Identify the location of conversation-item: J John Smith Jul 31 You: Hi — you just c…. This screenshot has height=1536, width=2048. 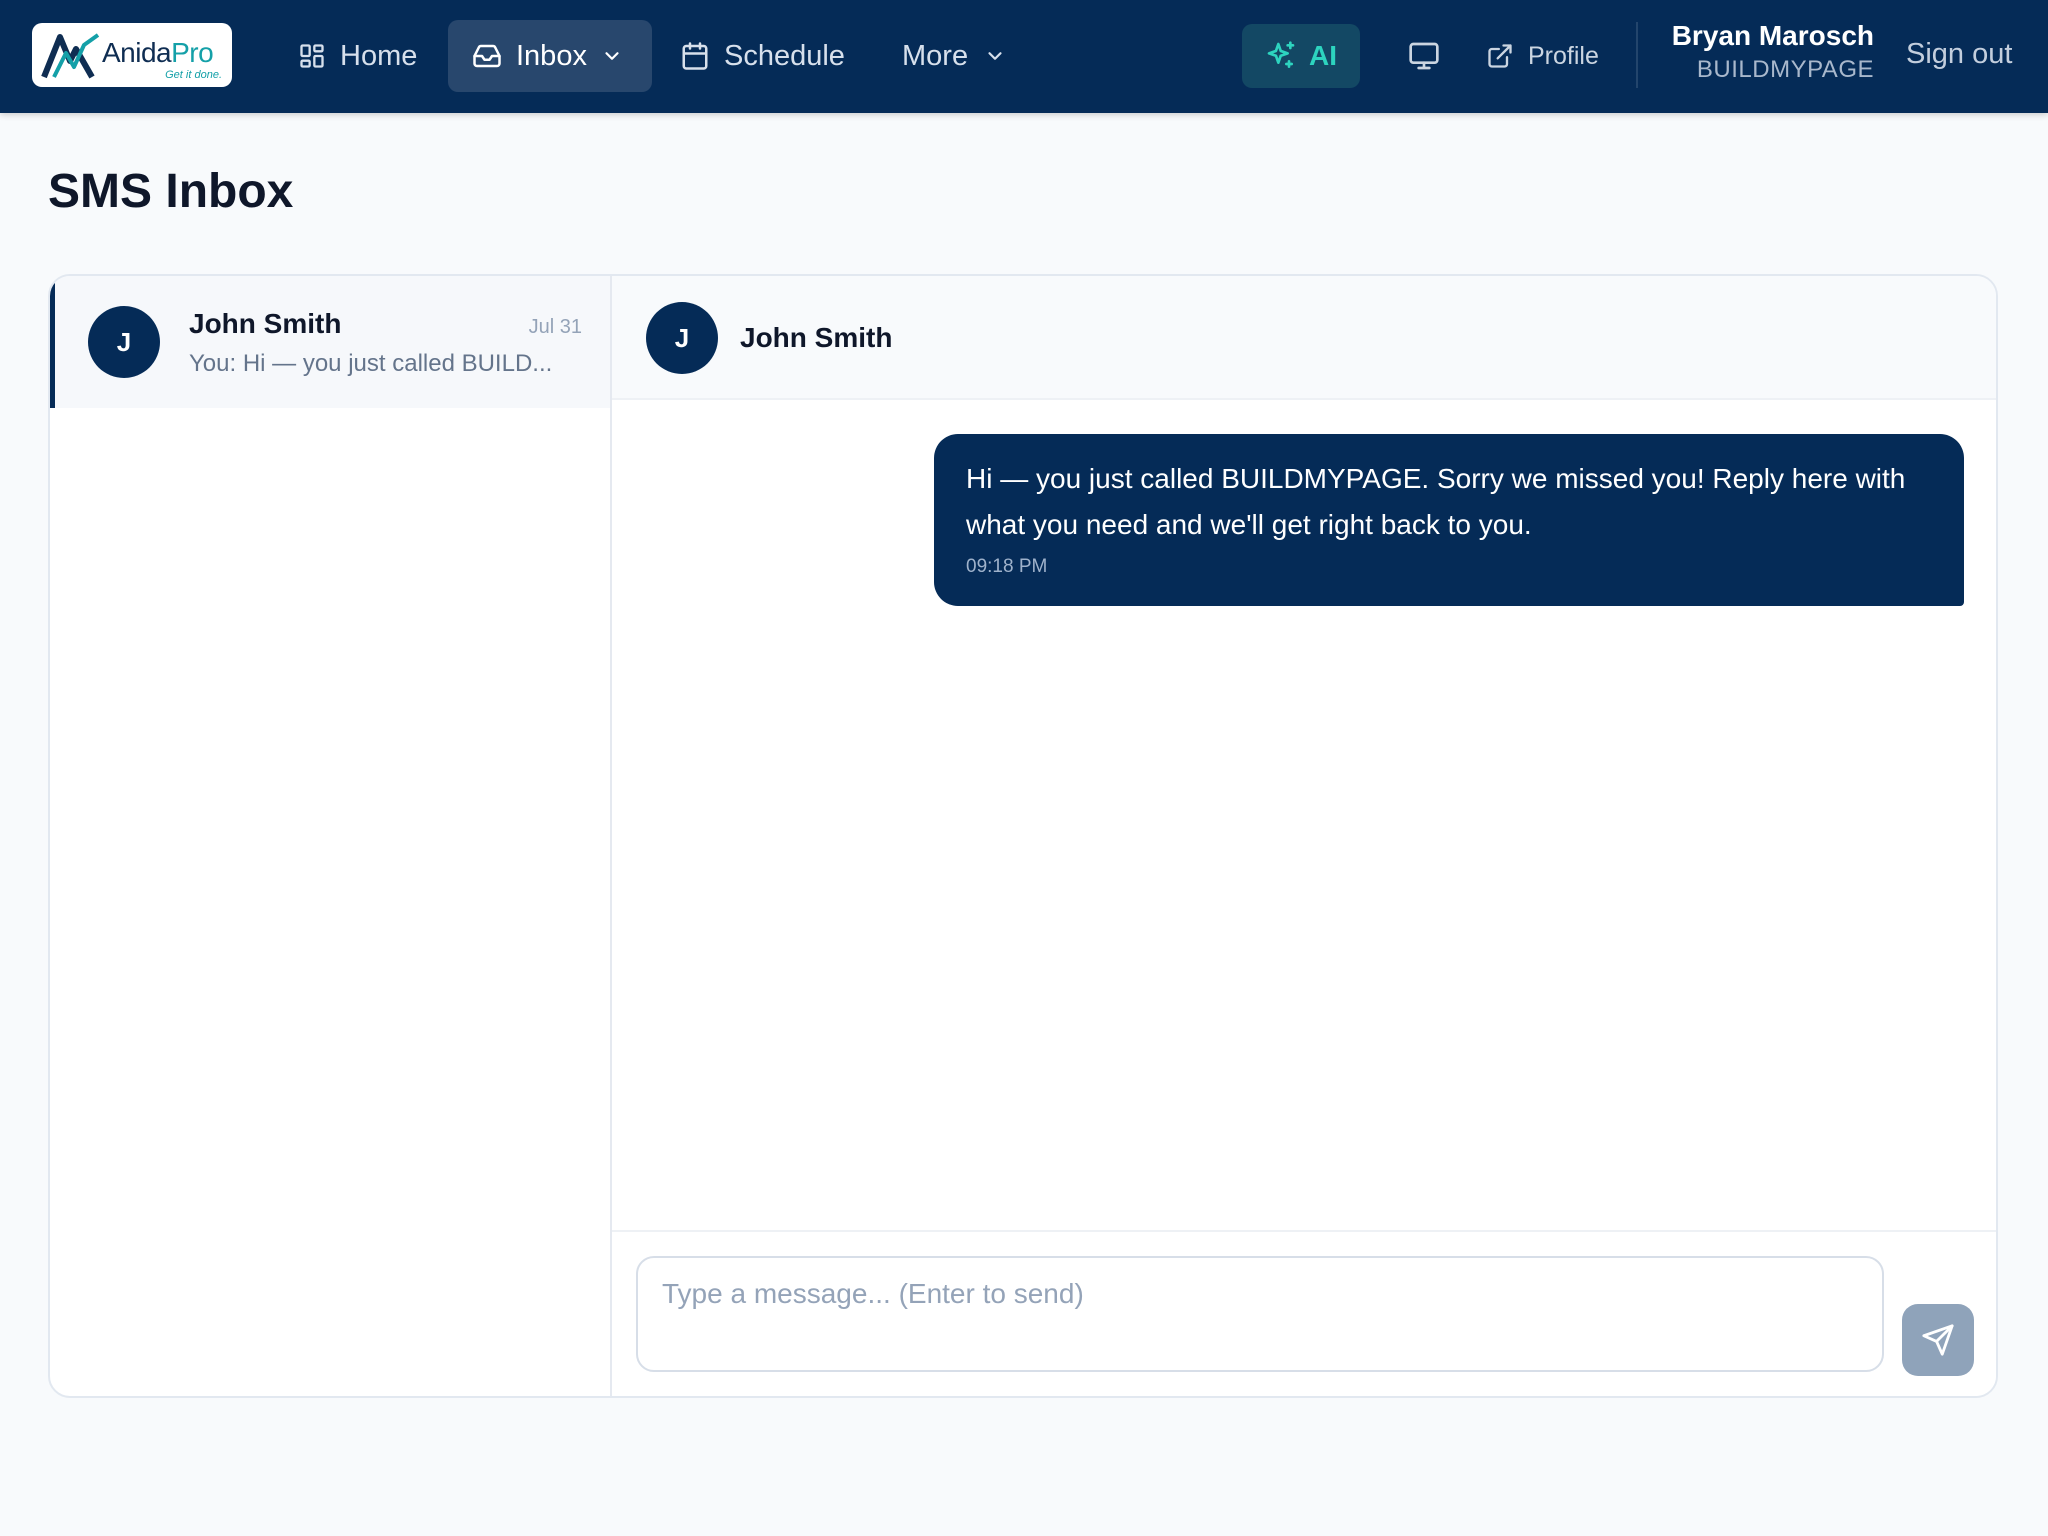
(330, 342).